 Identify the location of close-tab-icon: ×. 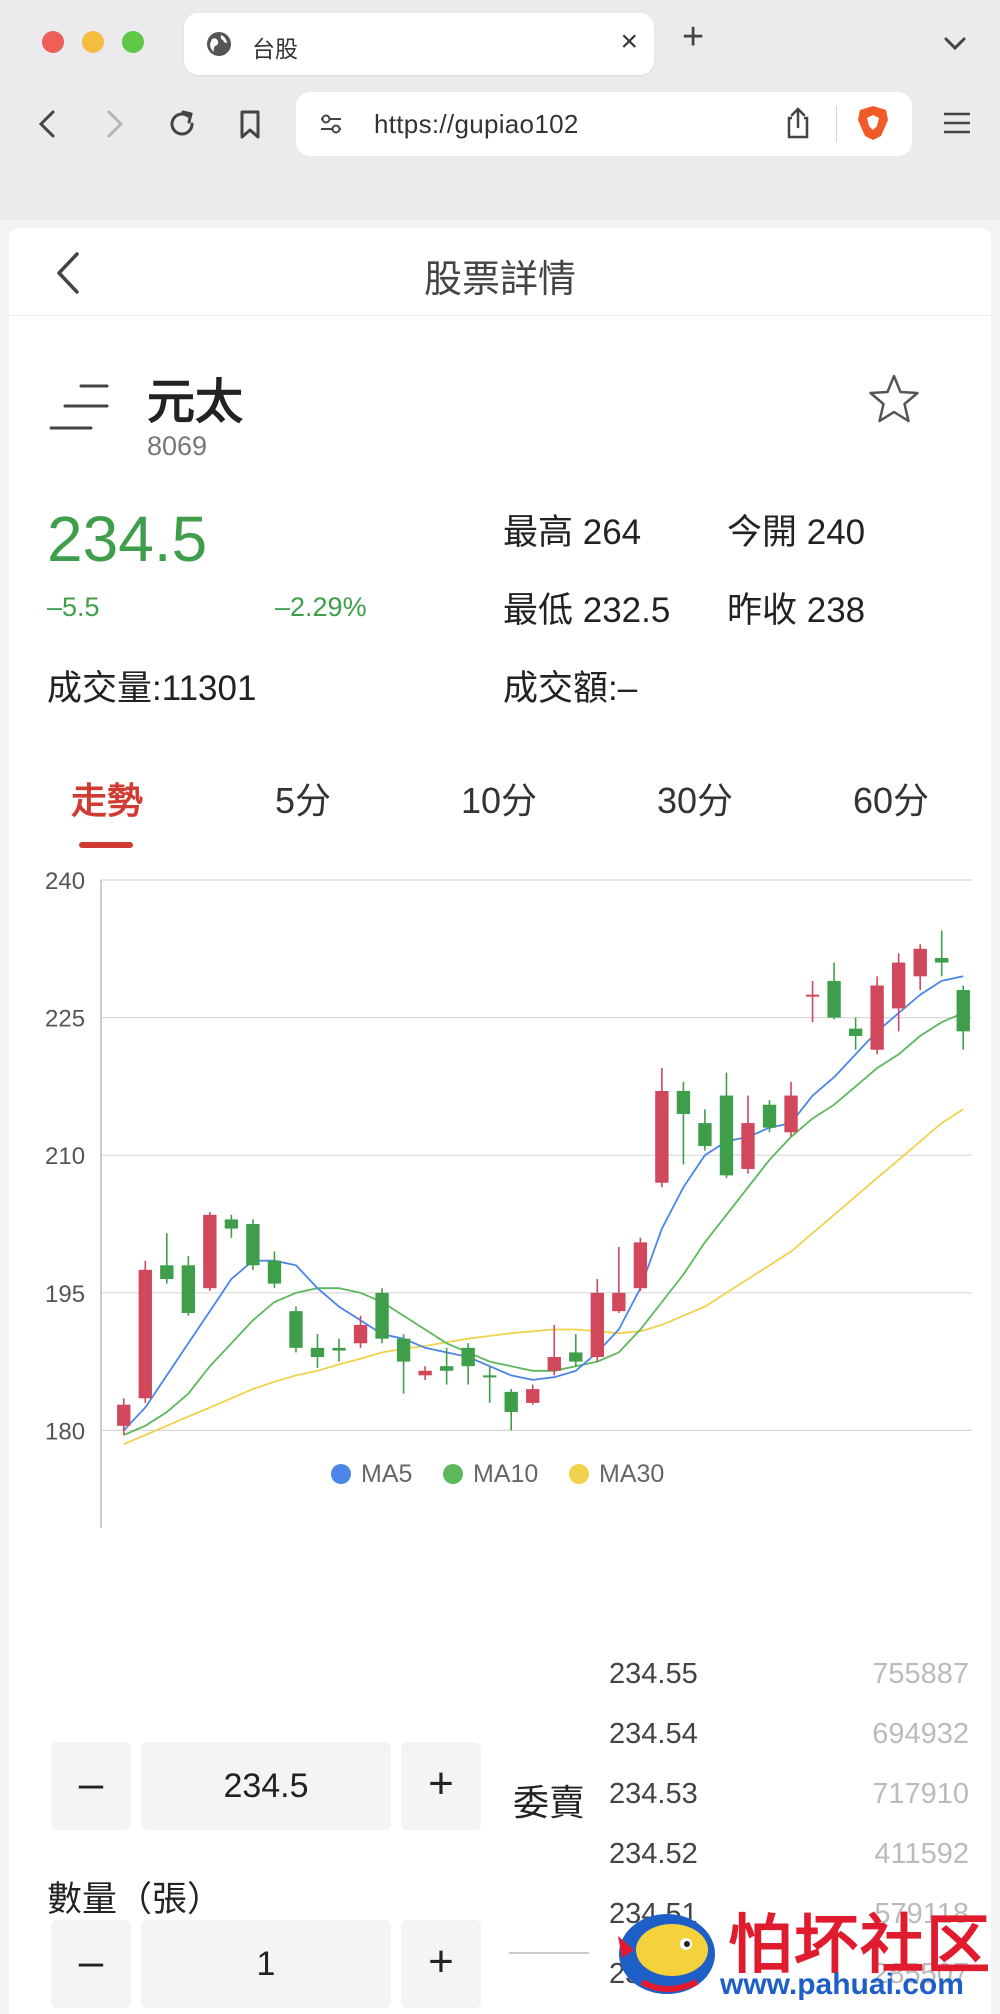
(629, 42).